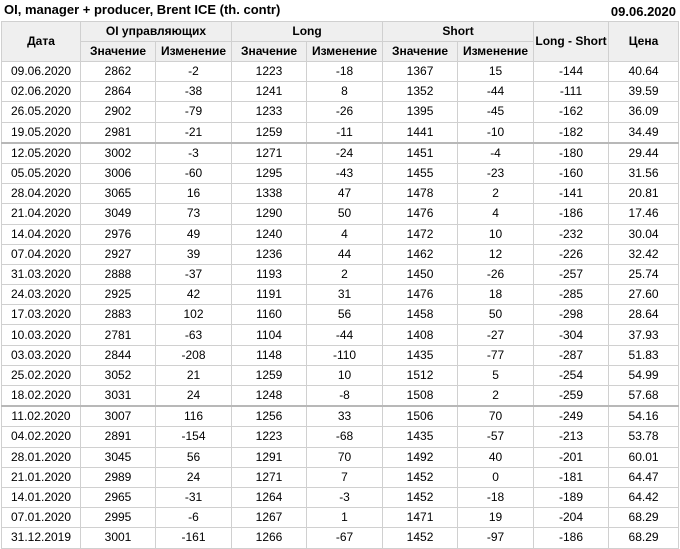 The width and height of the screenshot is (680, 549). What do you see at coordinates (41, 152) in the screenshot?
I see `cell-date: 12.05.2020` at bounding box center [41, 152].